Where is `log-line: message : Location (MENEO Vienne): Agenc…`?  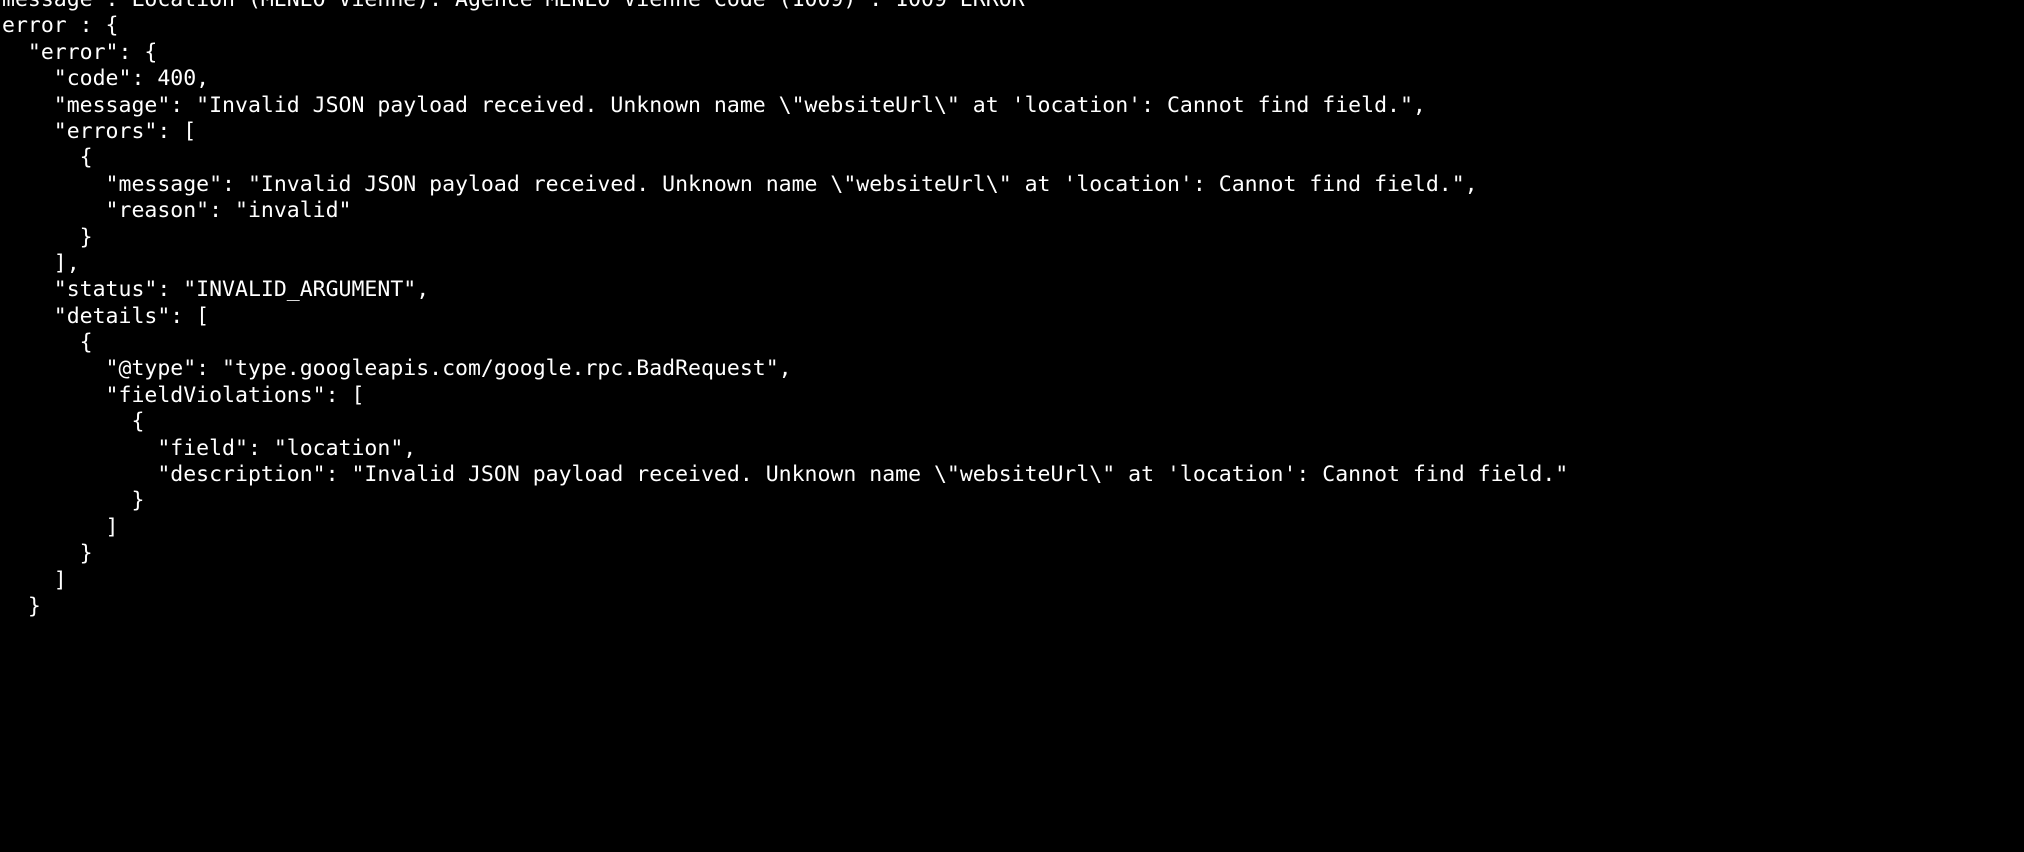 log-line: message : Location (MENEO Vienne): Agenc… is located at coordinates (785, 6).